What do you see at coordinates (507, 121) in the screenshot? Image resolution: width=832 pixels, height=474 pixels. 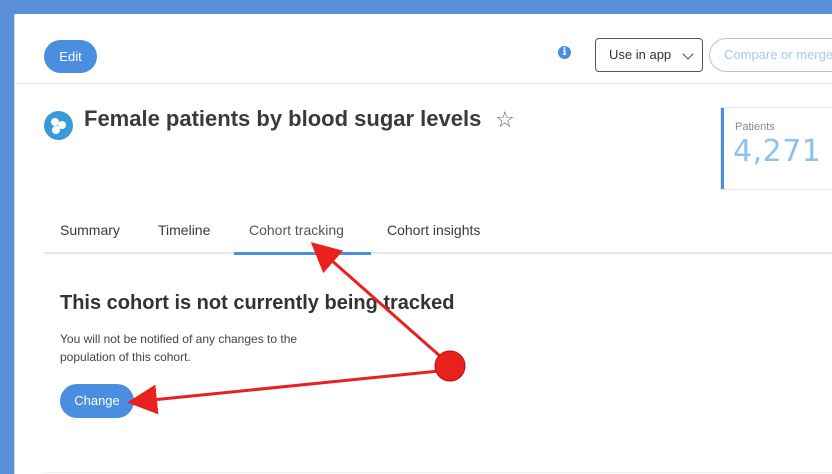 I see `star-icon: ☆` at bounding box center [507, 121].